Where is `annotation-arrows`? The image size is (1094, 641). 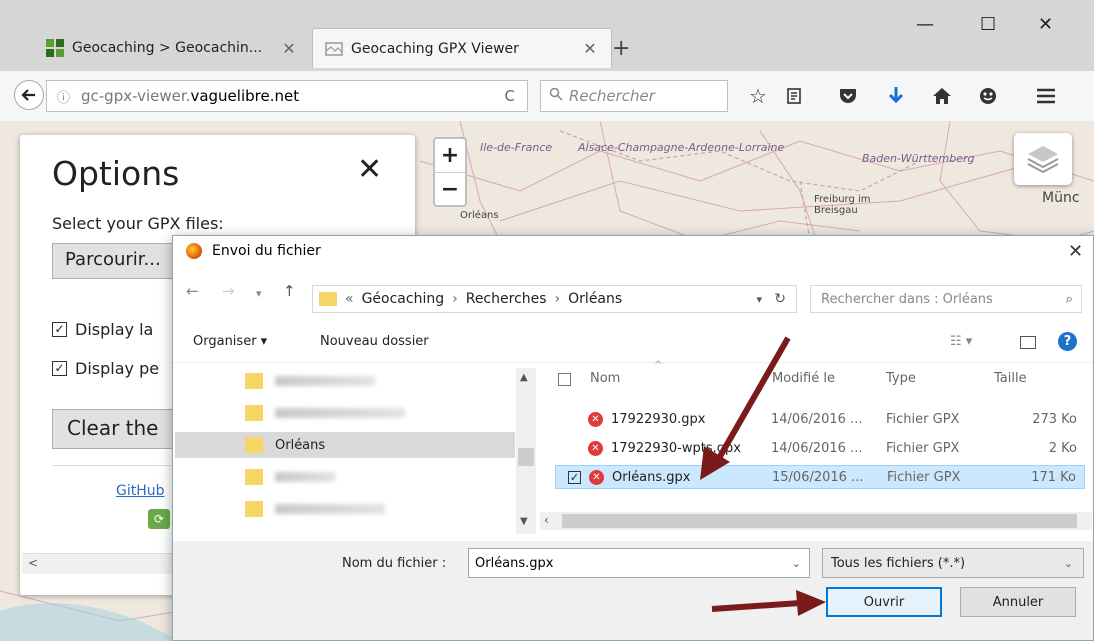
annotation-arrows is located at coordinates (763, 476).